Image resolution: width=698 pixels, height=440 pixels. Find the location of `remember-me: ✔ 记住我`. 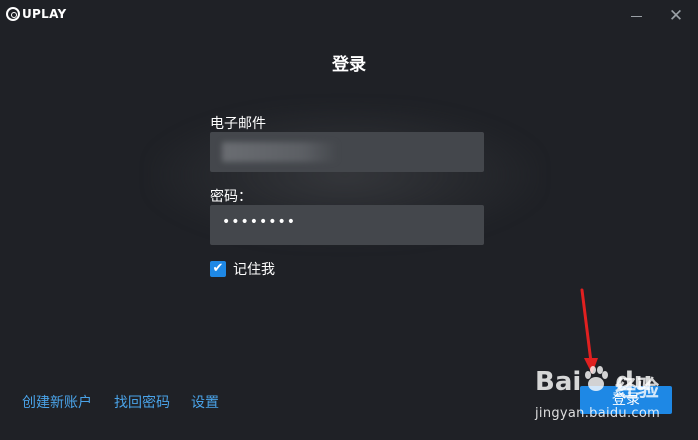

remember-me: ✔ 记住我 is located at coordinates (242, 269).